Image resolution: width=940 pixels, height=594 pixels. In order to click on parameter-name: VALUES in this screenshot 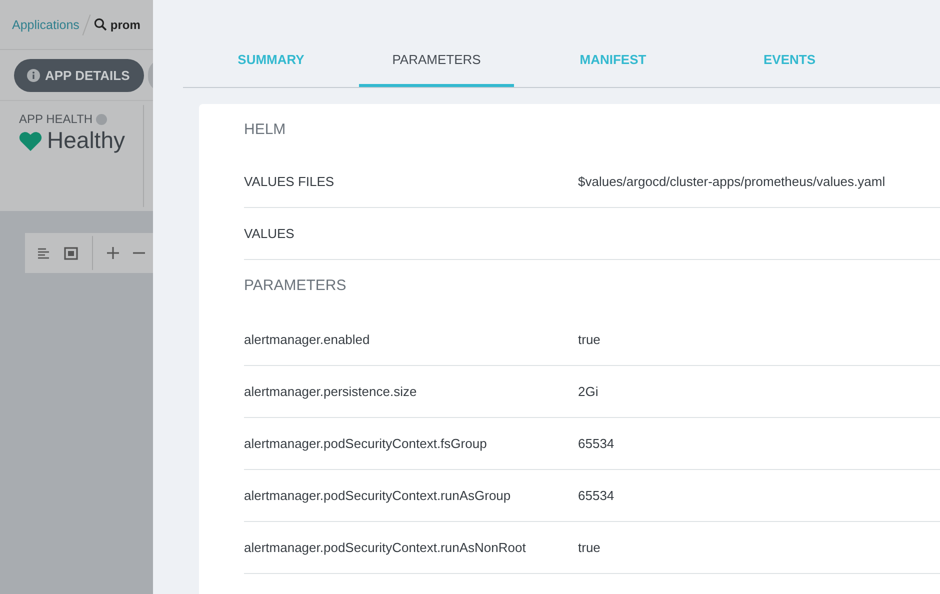, I will do `click(270, 233)`.